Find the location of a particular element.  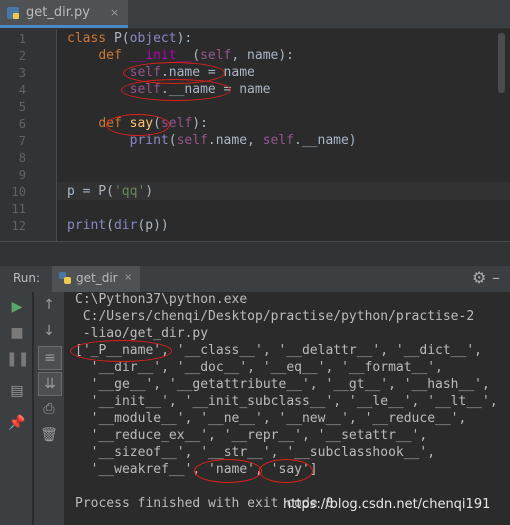

line-number: 8 is located at coordinates (22, 158).